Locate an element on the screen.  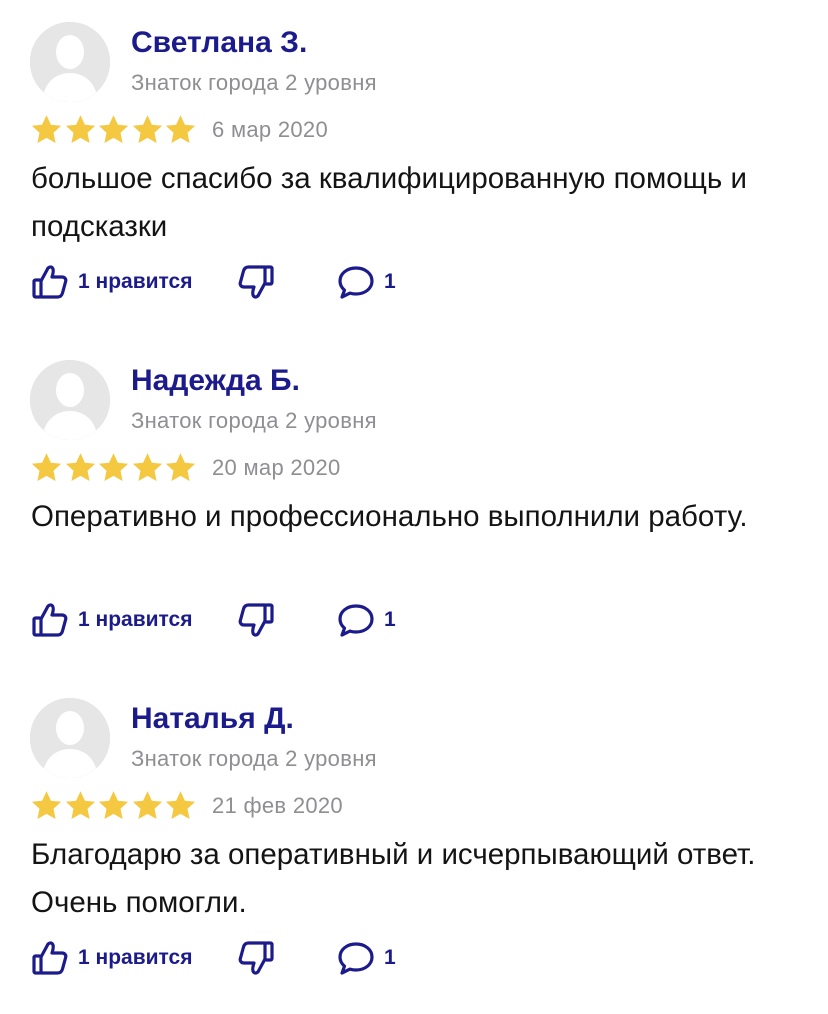
author-name: Наталья Д. is located at coordinates (212, 719).